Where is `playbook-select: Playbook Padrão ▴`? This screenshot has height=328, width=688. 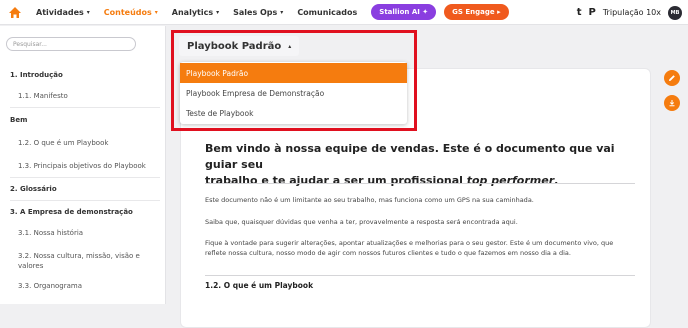 playbook-select: Playbook Padrão ▴ is located at coordinates (239, 46).